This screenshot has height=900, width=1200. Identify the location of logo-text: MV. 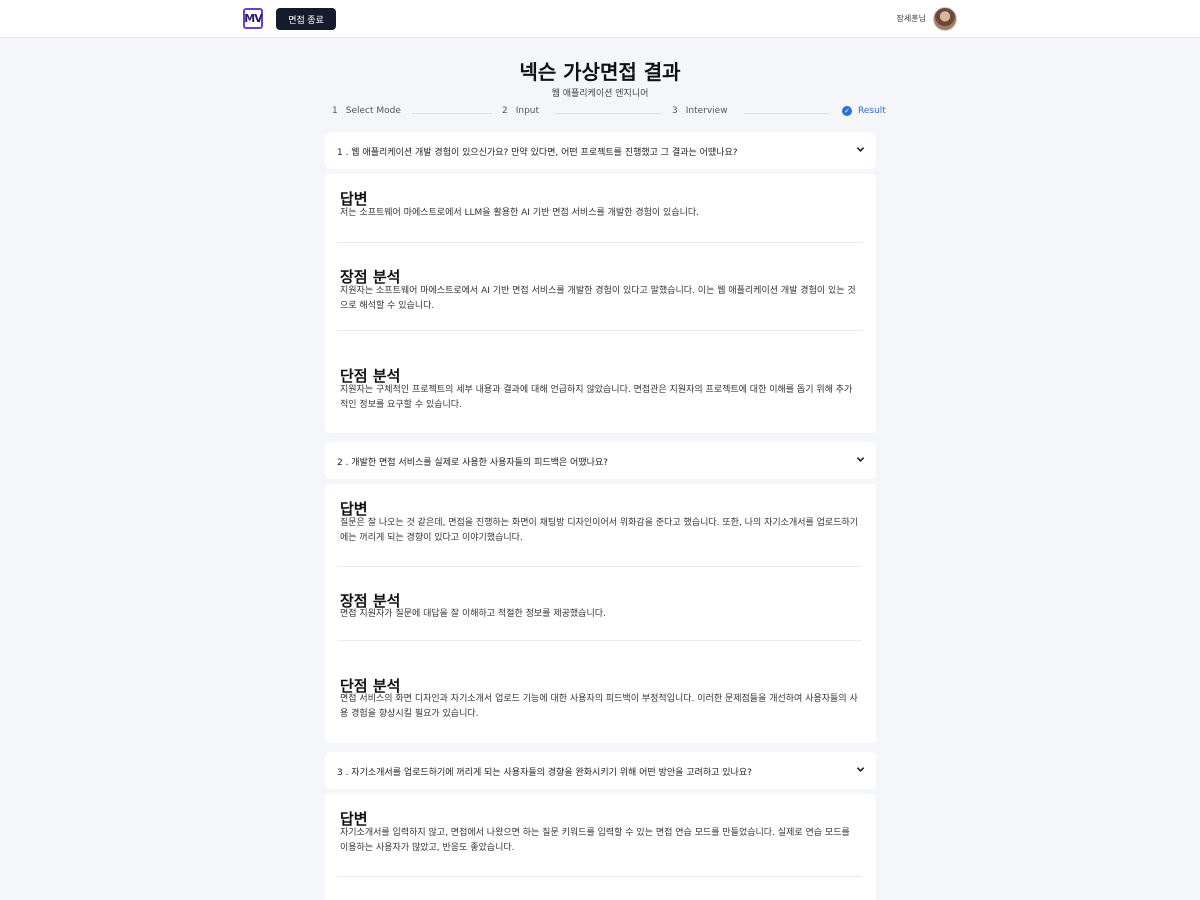
(253, 18).